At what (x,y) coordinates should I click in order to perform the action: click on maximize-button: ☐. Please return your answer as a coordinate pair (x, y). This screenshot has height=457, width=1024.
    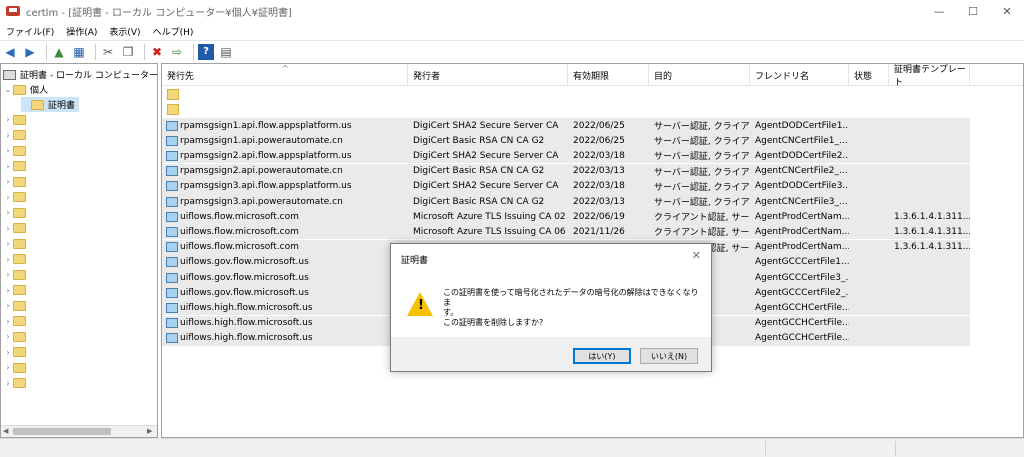
    Looking at the image, I should click on (973, 11).